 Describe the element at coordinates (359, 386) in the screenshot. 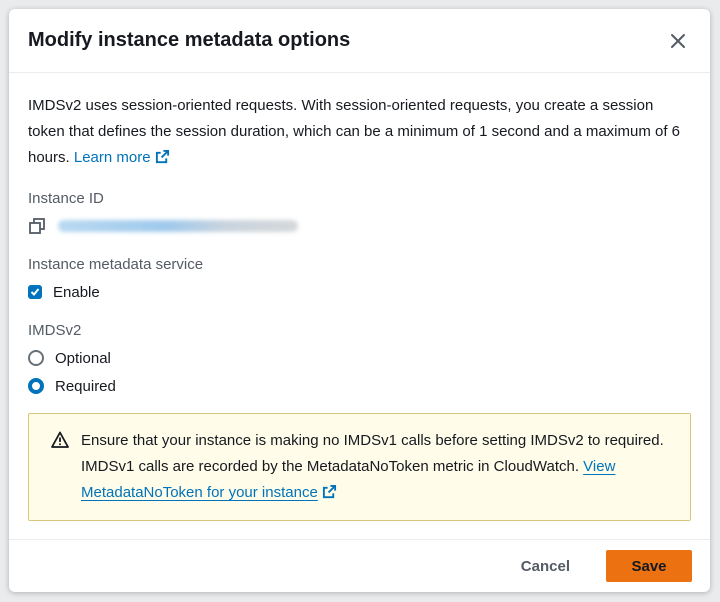

I see `radio-required-row: Required` at that location.